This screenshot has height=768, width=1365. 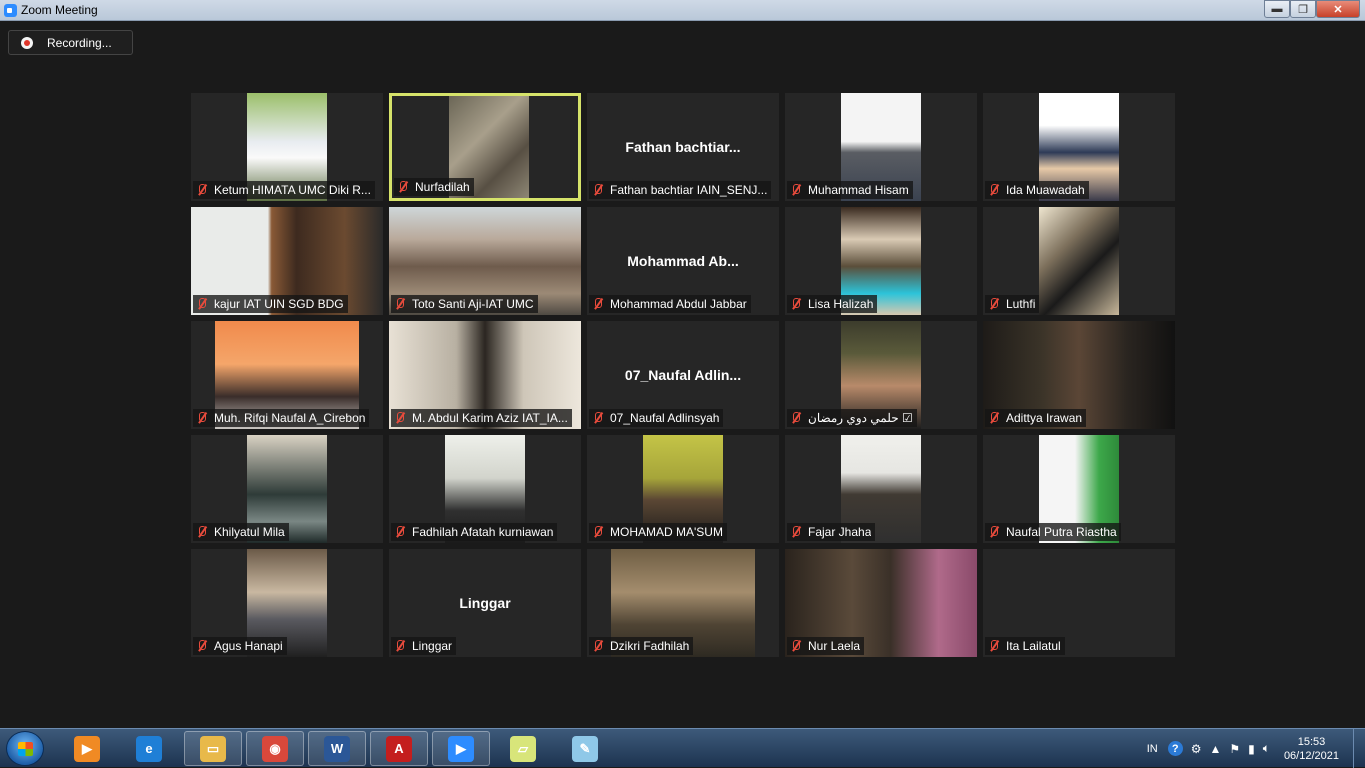 I want to click on network-settings-icon: ⚙, so click(x=1196, y=749).